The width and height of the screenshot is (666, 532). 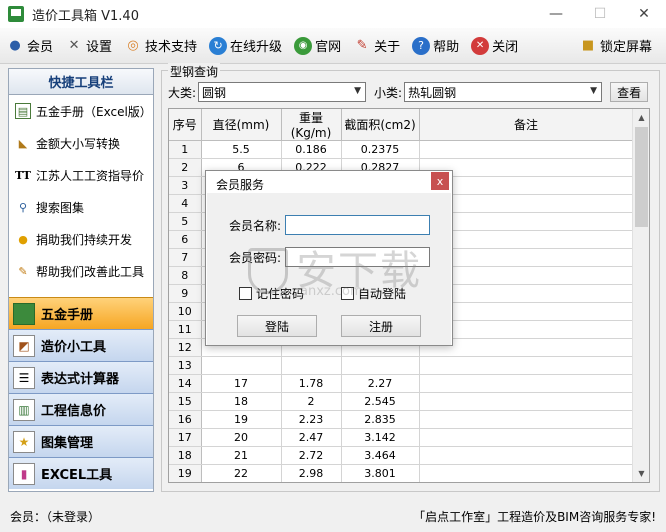 I want to click on table-row: 17 20 2.47 3.142, so click(x=401, y=437).